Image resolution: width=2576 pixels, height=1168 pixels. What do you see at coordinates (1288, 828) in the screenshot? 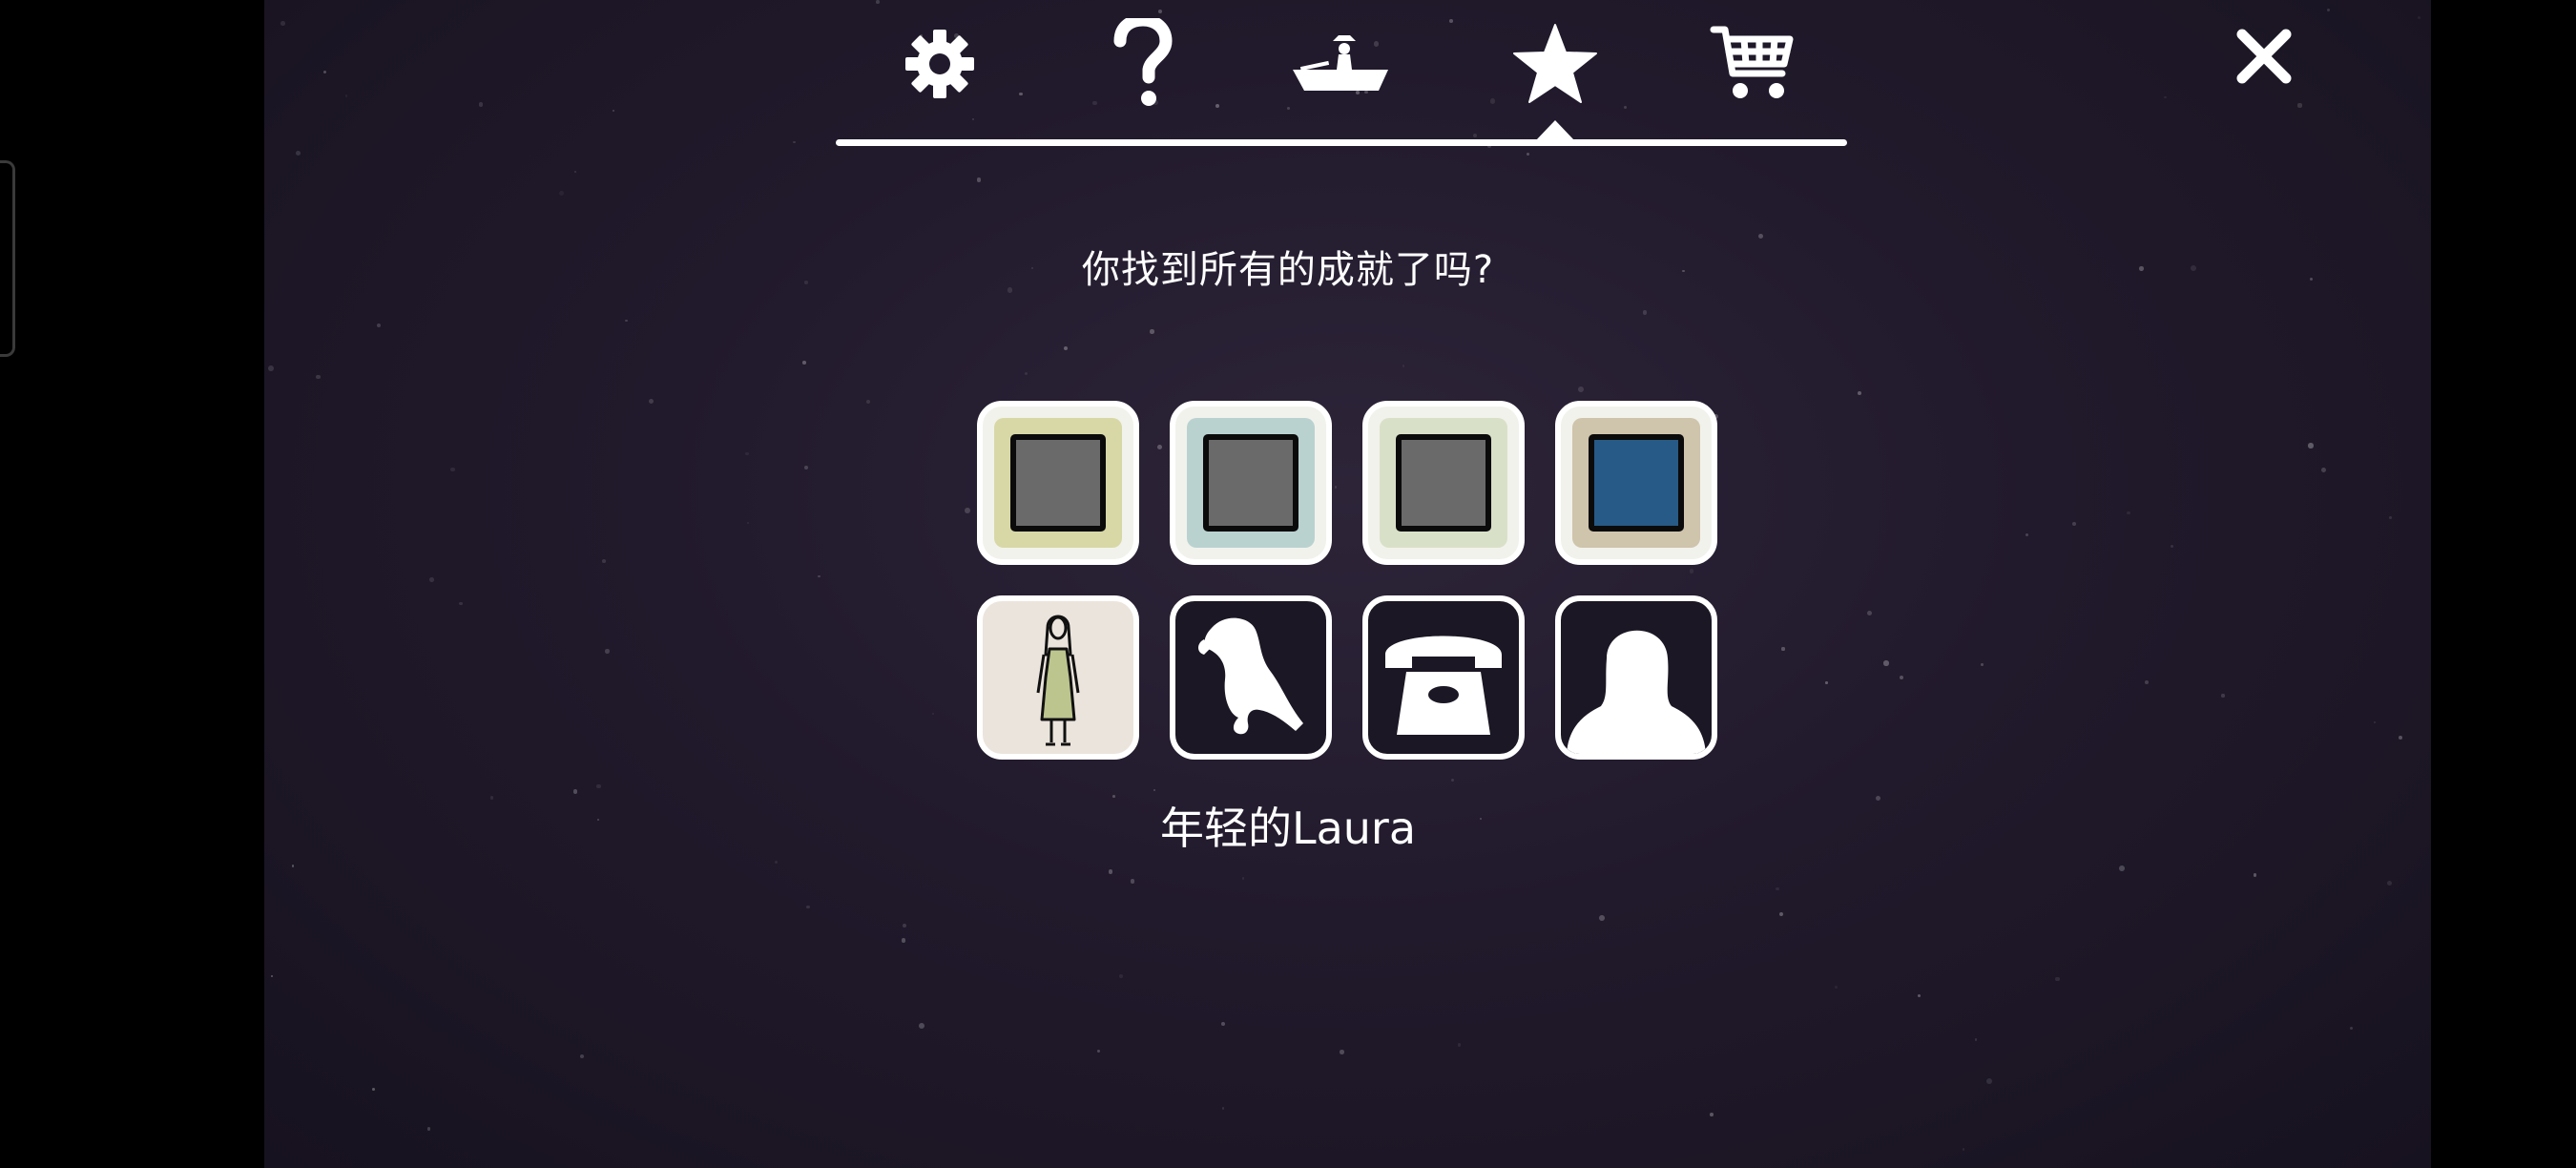
I see `selected-achievement-label: 年轻的Laura` at bounding box center [1288, 828].